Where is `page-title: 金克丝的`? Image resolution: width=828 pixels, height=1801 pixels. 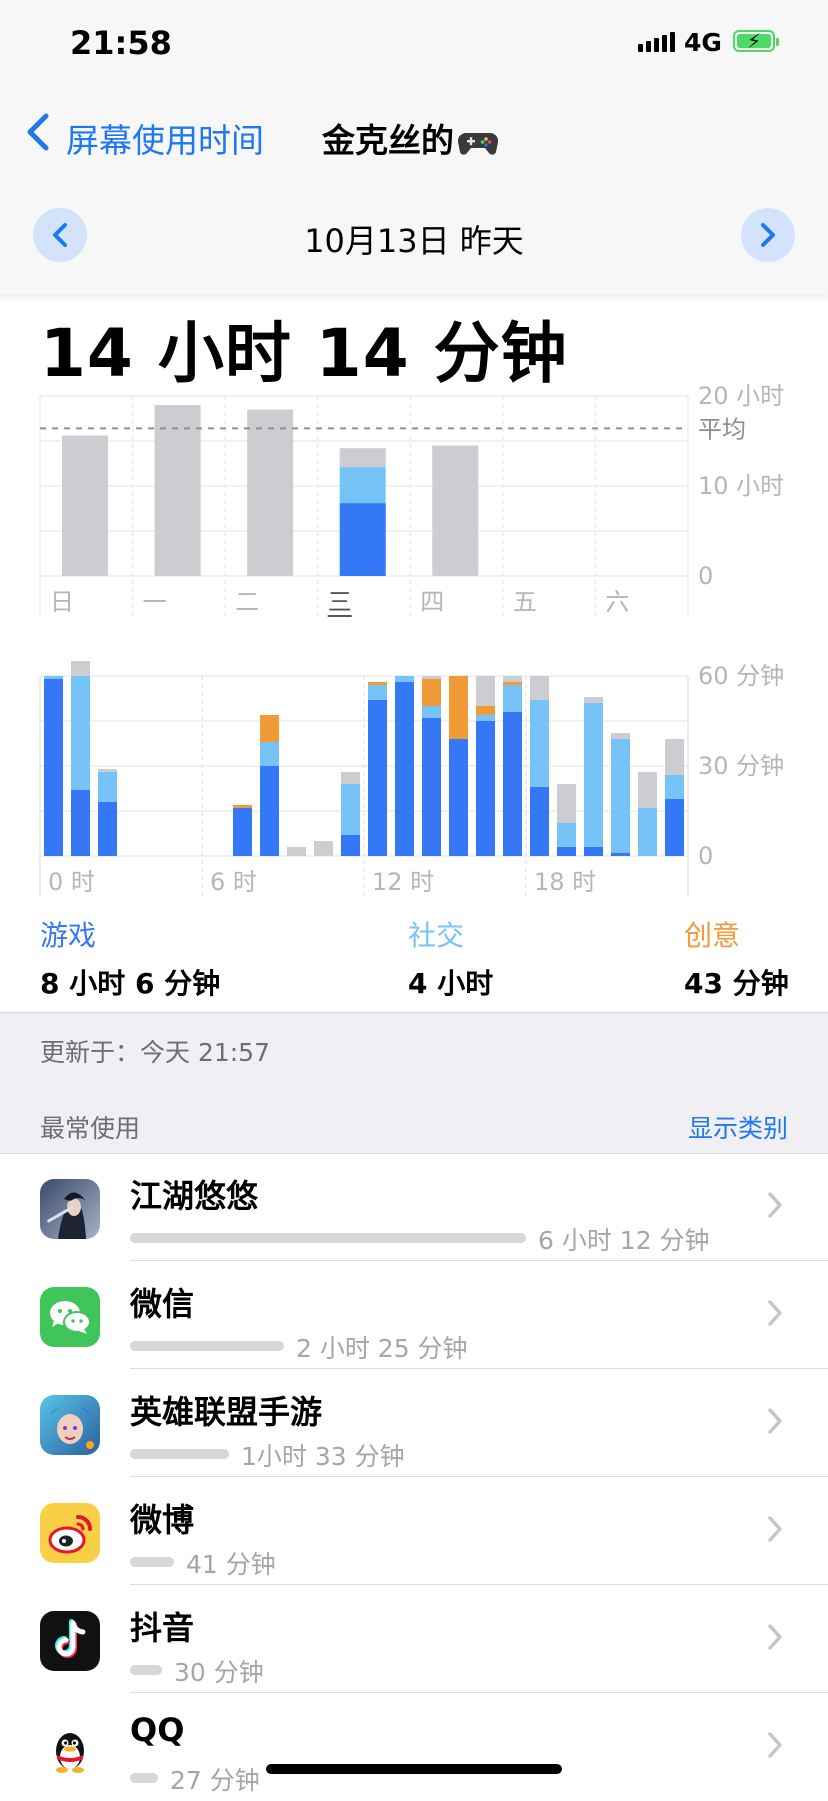
page-title: 金克丝的 is located at coordinates (410, 138).